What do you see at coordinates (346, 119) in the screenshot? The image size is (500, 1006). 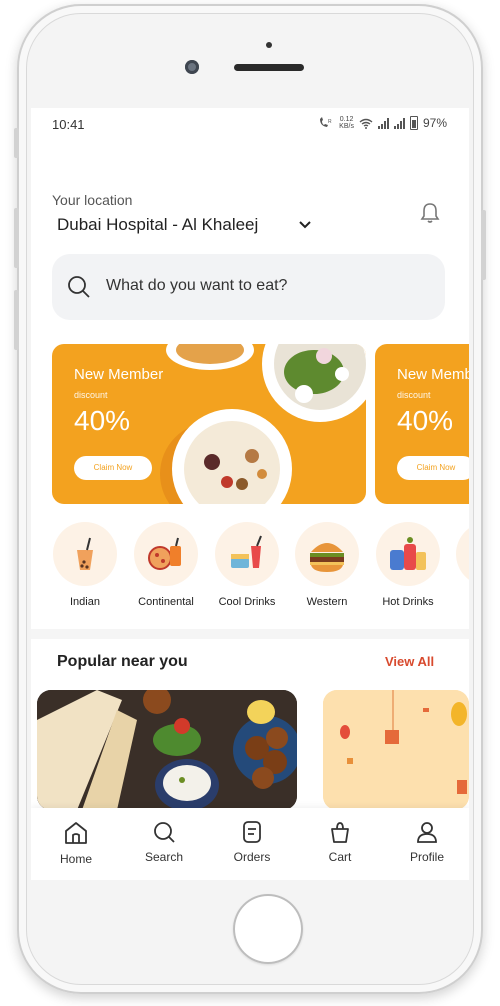 I see `network-speed-value: 0.12` at bounding box center [346, 119].